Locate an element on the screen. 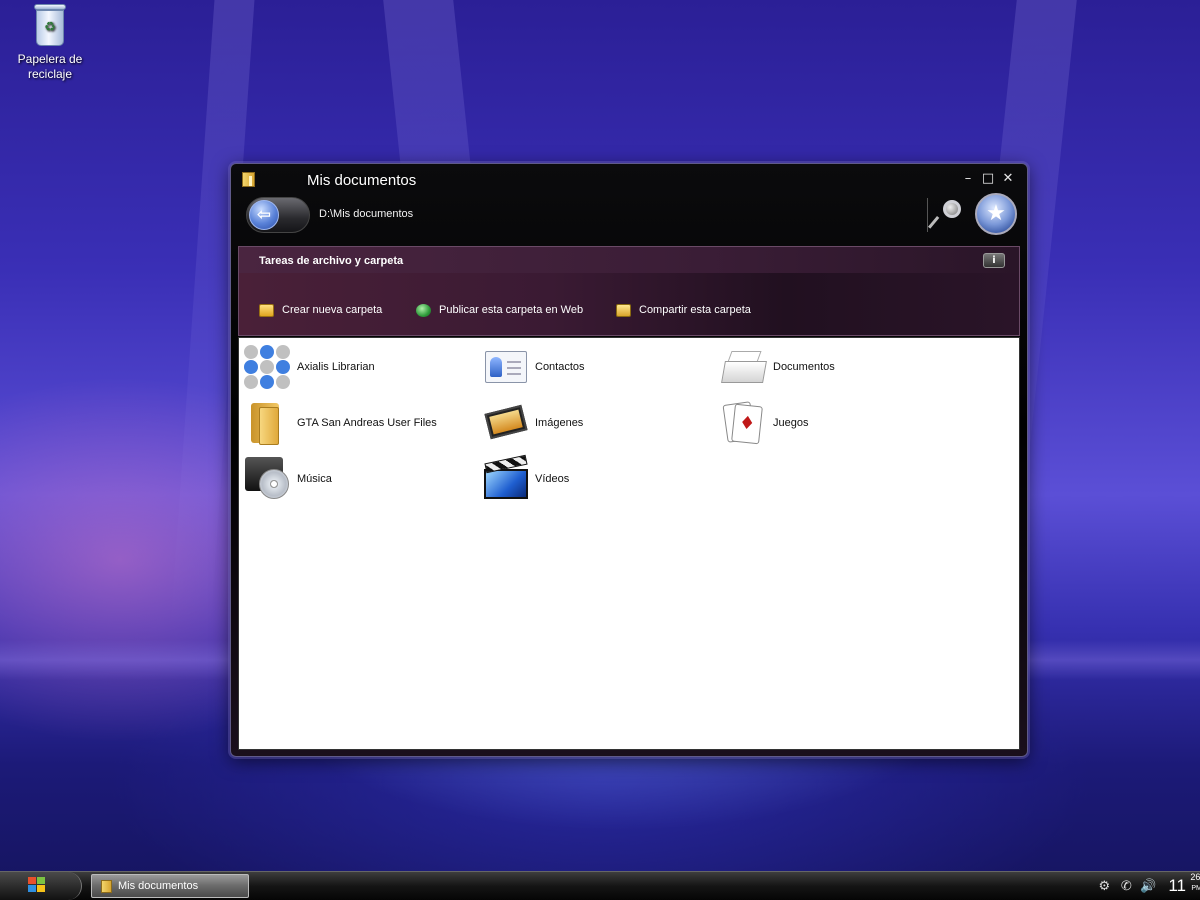  start-button is located at coordinates (41, 886).